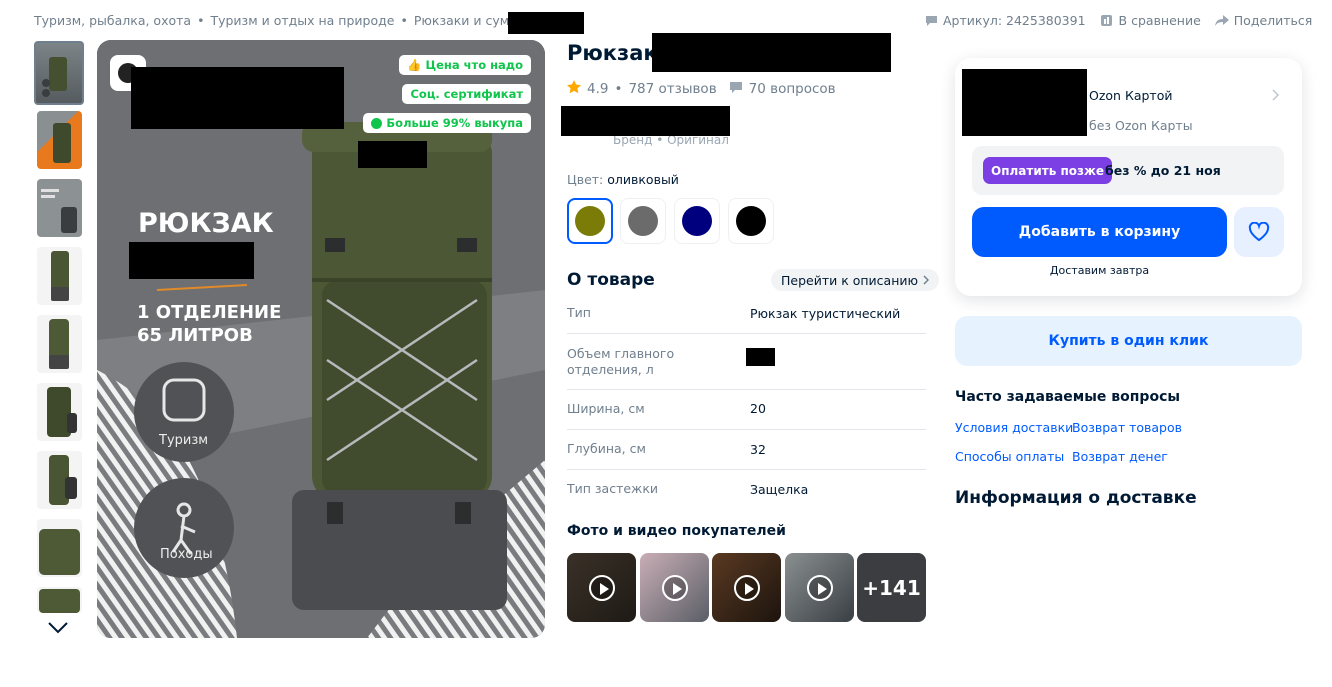 Image resolution: width=1332 pixels, height=687 pixels. Describe the element at coordinates (184, 440) in the screenshot. I see `hero-icon-label-tourism: Туризм` at that location.